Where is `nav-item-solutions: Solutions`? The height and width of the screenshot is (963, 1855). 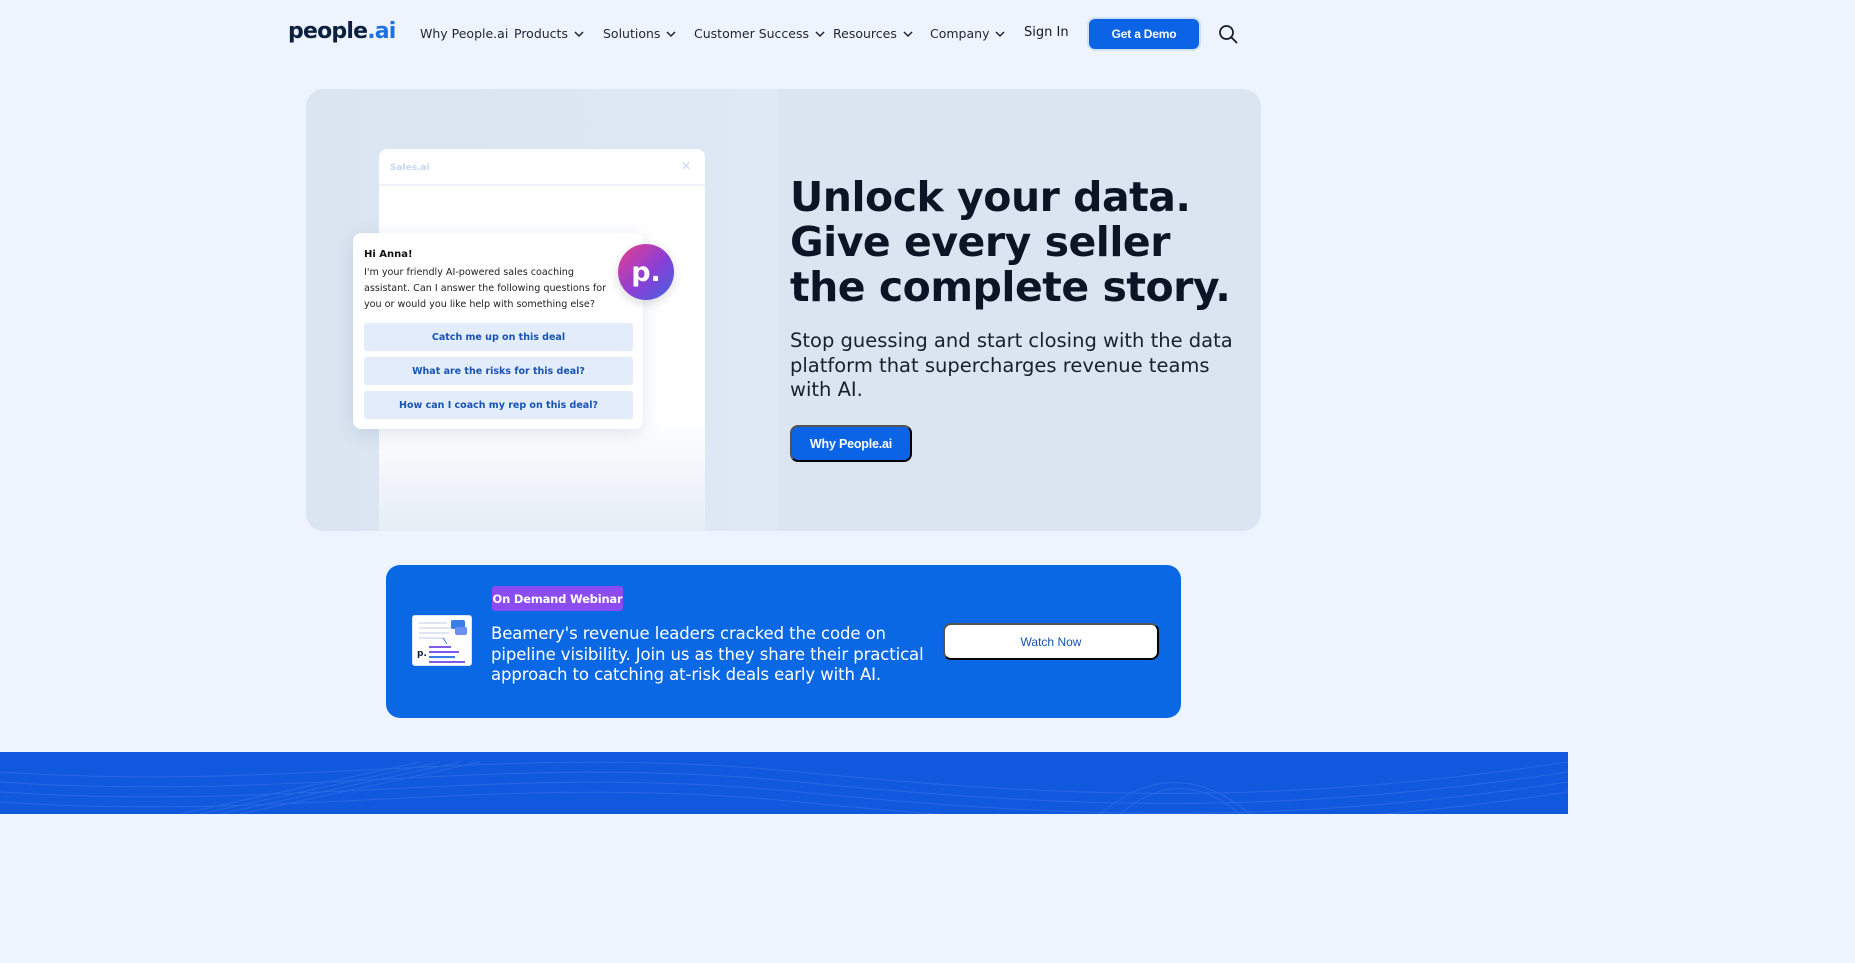 nav-item-solutions: Solutions is located at coordinates (640, 33).